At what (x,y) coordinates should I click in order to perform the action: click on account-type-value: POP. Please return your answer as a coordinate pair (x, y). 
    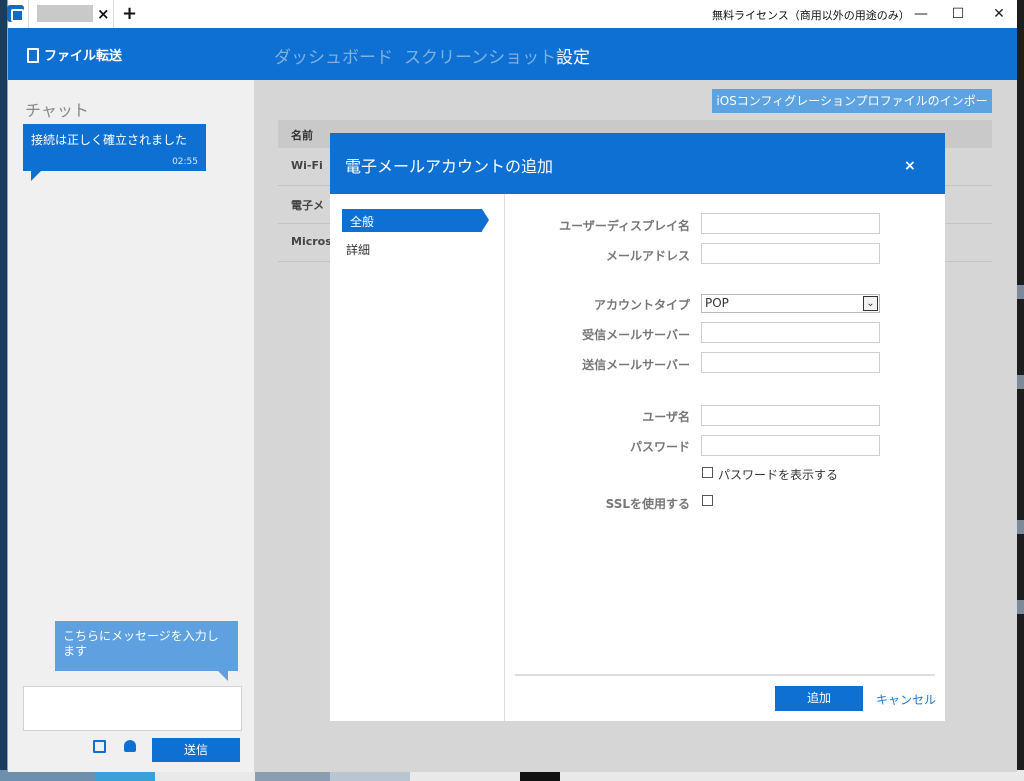
    Looking at the image, I should click on (717, 303).